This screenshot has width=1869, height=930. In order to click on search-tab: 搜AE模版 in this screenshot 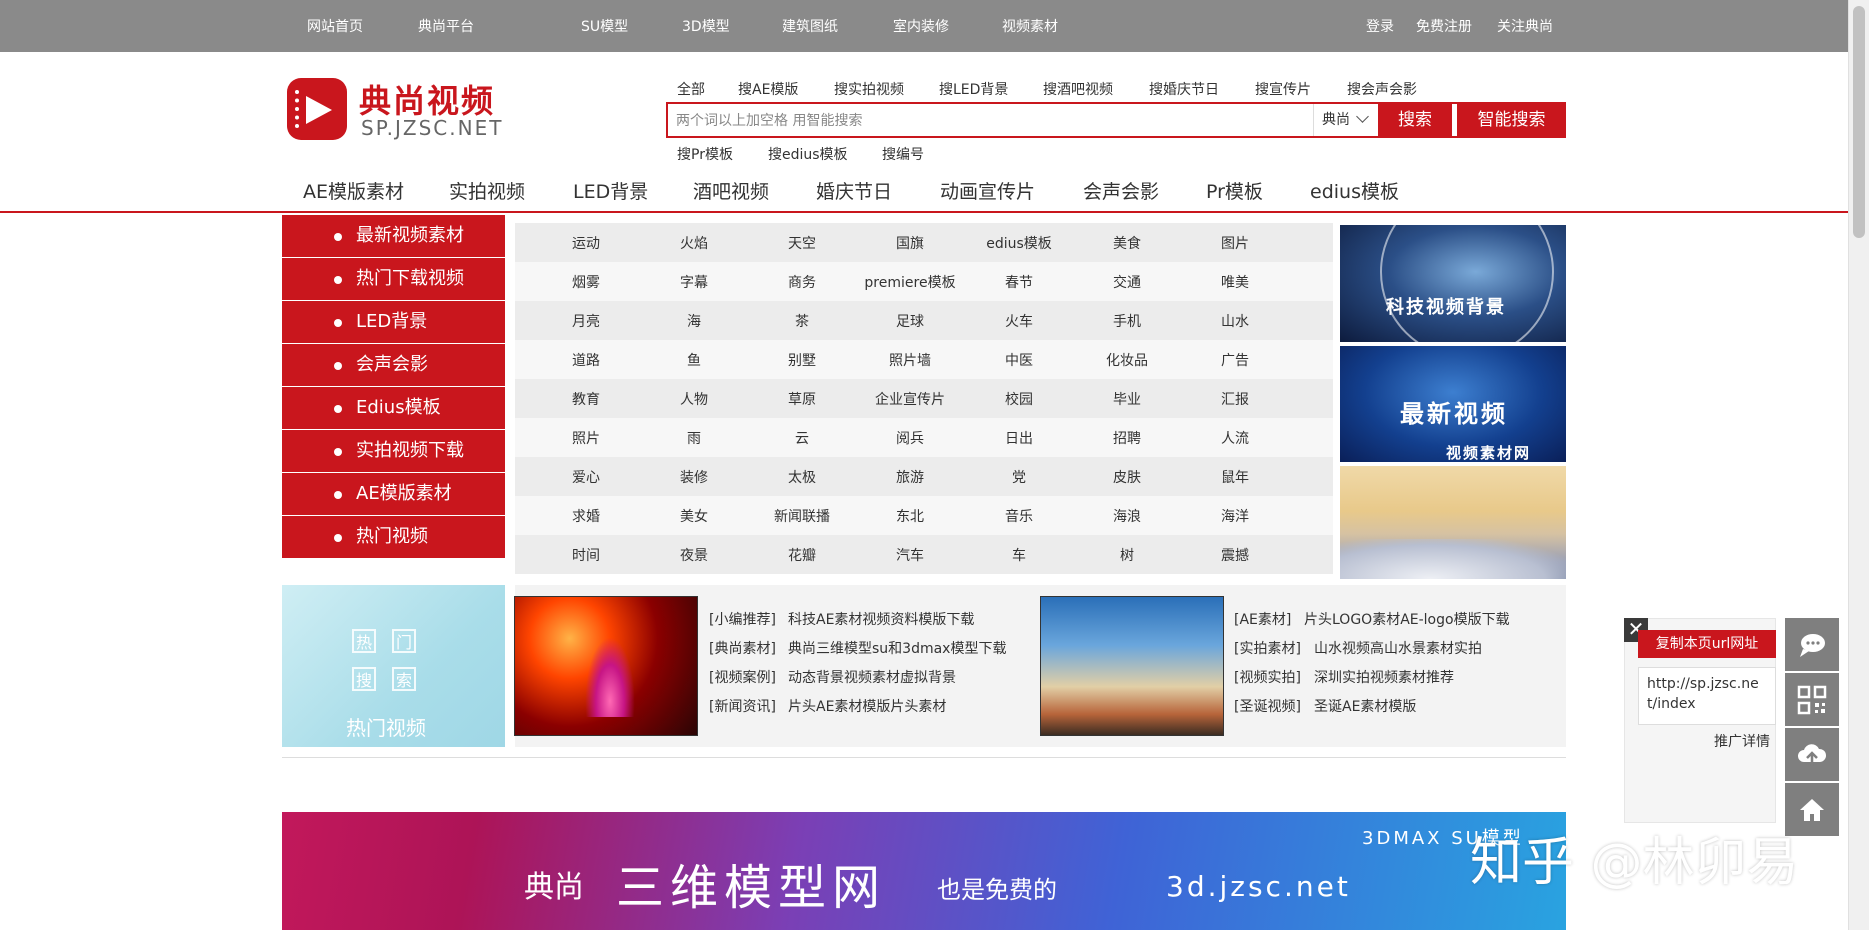, I will do `click(768, 89)`.